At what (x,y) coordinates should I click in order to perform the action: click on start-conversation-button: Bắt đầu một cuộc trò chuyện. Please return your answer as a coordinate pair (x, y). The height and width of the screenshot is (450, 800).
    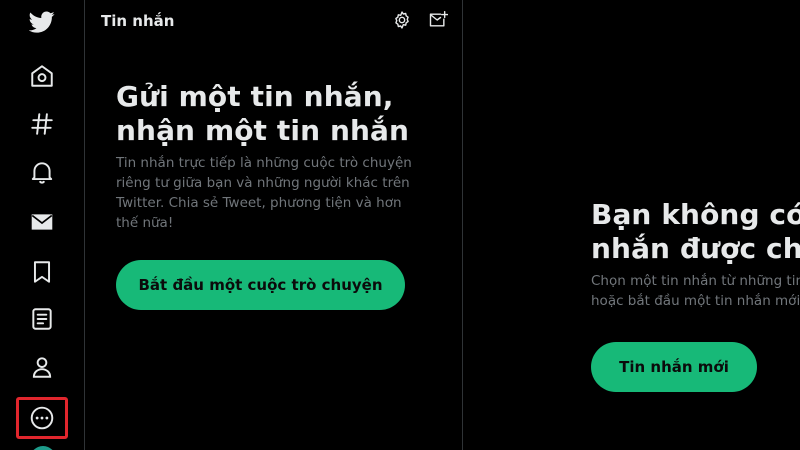
    Looking at the image, I should click on (260, 285).